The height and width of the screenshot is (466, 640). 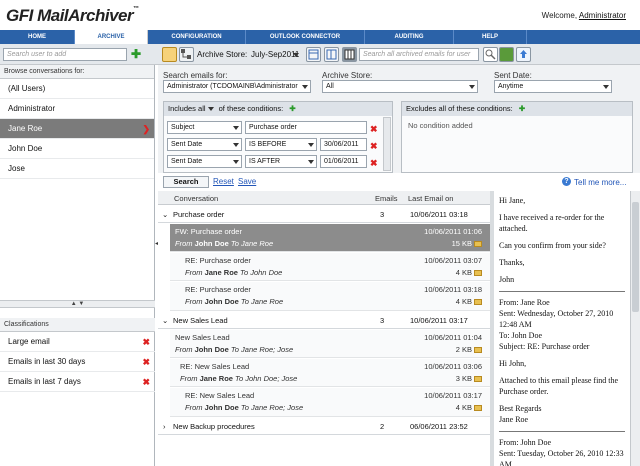 I want to click on user-link: Administrator, so click(x=602, y=15).